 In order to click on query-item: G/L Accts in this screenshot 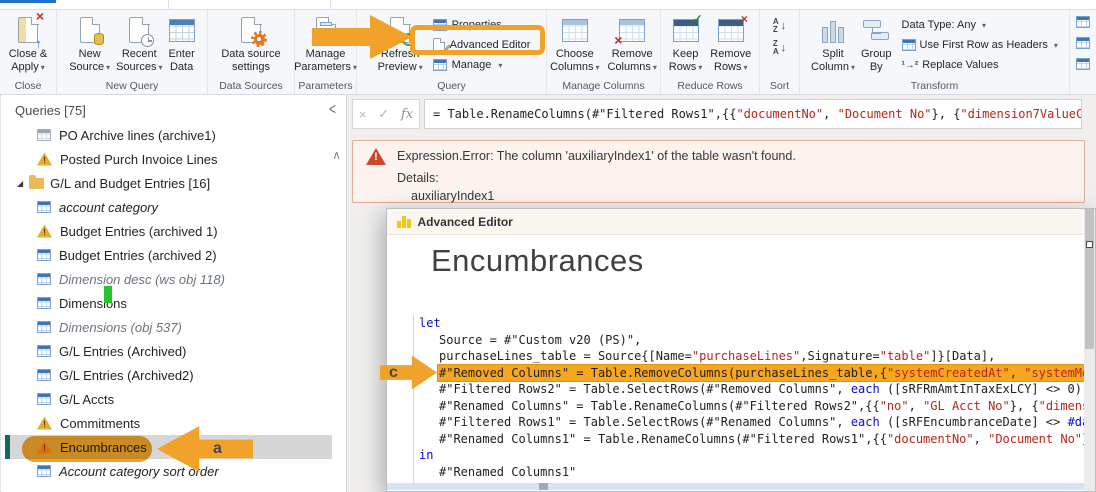, I will do `click(168, 399)`.